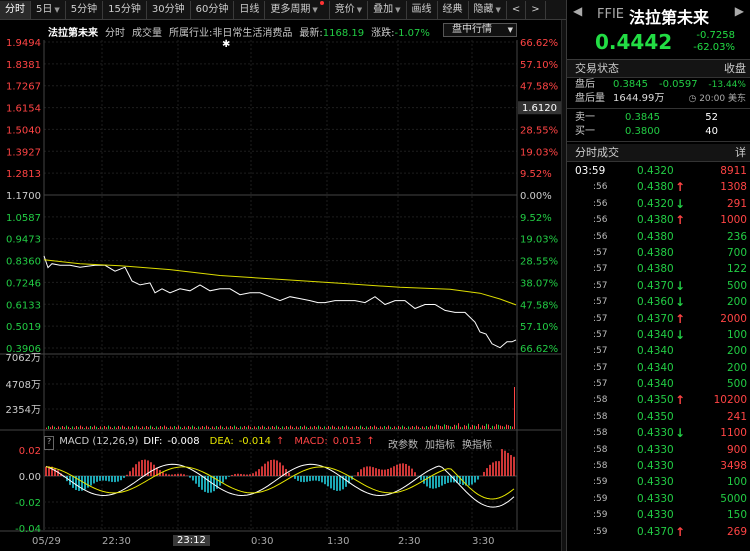 The image size is (750, 551). What do you see at coordinates (739, 11) in the screenshot?
I see `next-stock-icon: ▶` at bounding box center [739, 11].